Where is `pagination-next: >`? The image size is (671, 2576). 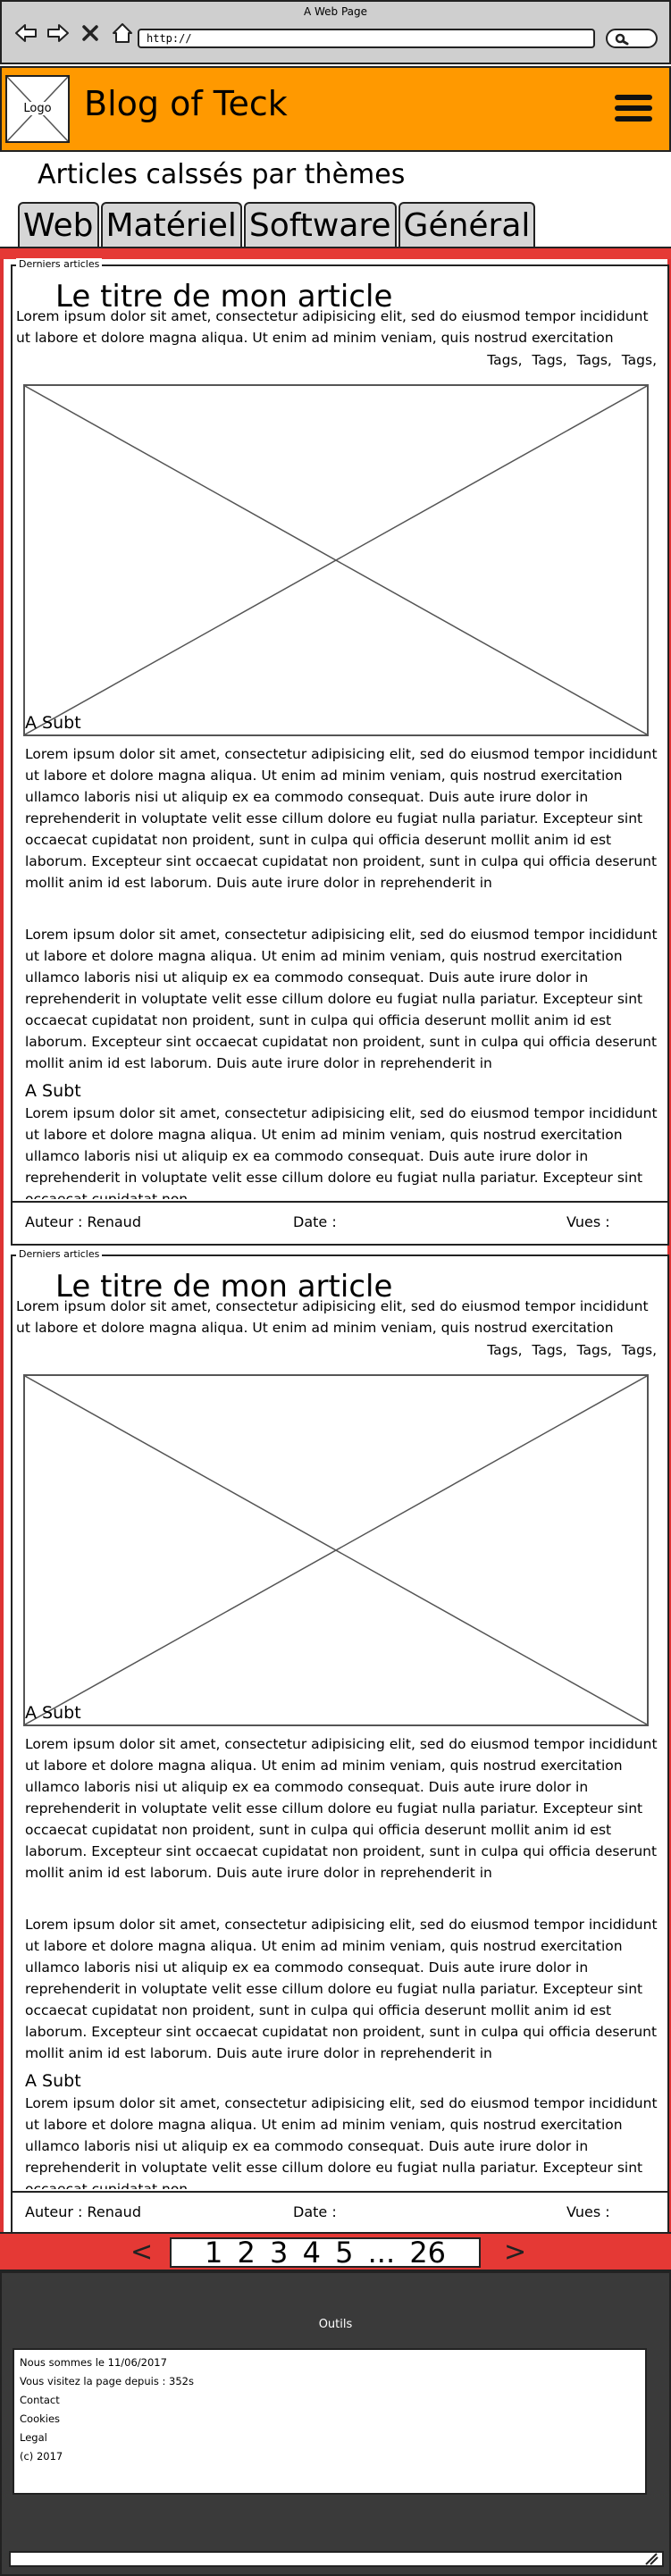
pagination-next: > is located at coordinates (515, 2252).